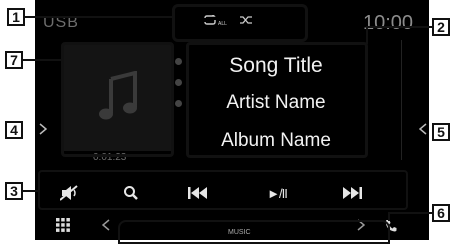 The width and height of the screenshot is (451, 244). What do you see at coordinates (16, 17) in the screenshot?
I see `callout-number-1: 1` at bounding box center [16, 17].